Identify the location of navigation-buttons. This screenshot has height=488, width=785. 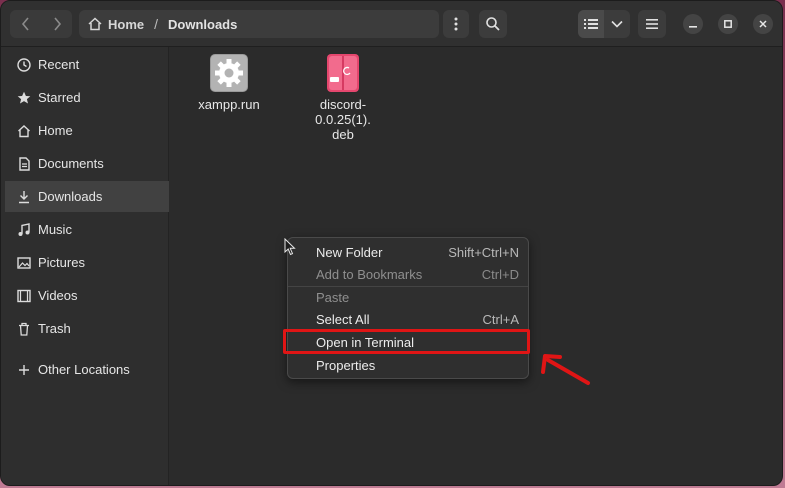
(41, 24).